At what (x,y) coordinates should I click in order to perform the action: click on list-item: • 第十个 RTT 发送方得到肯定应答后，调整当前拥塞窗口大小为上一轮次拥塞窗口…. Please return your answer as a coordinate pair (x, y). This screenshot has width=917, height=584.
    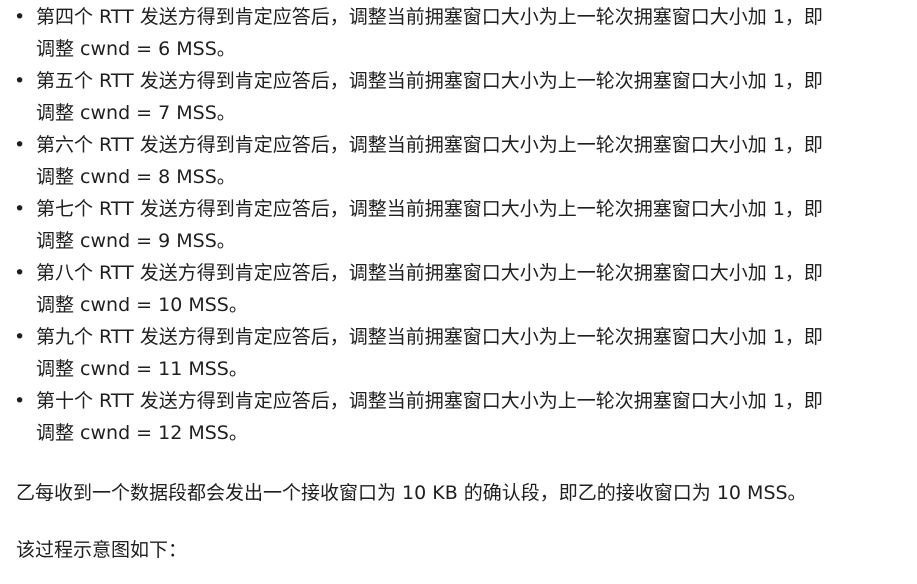
    Looking at the image, I should click on (450, 417).